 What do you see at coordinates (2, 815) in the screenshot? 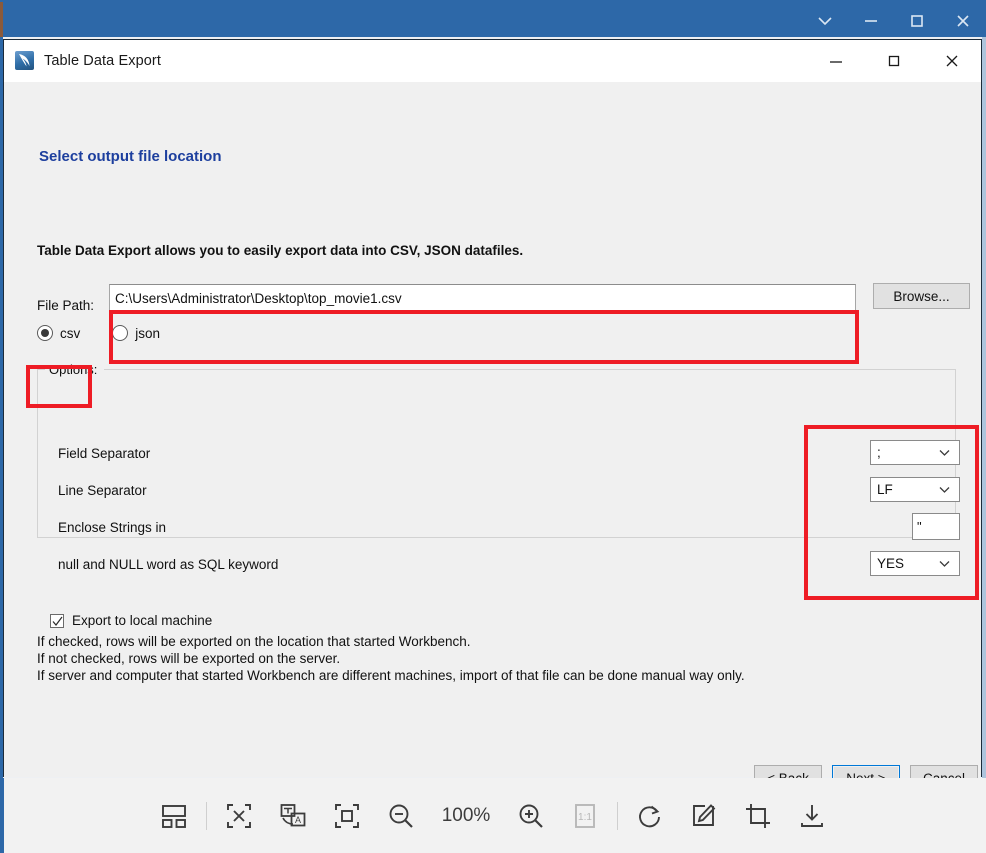
I see `toolbar-left-edge` at bounding box center [2, 815].